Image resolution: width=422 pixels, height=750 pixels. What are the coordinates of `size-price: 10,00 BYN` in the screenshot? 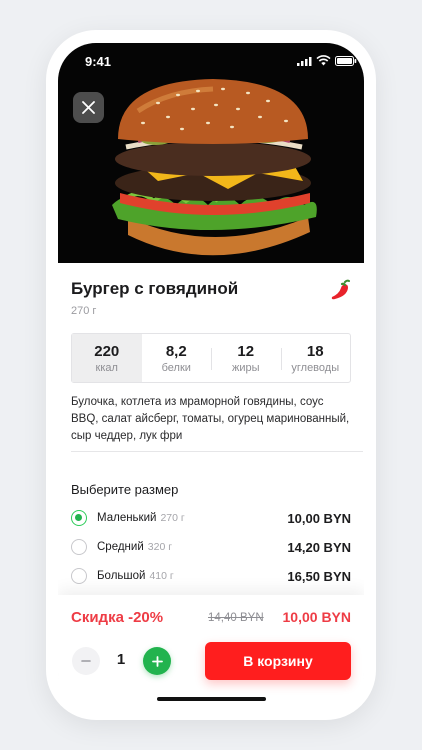 It's located at (319, 518).